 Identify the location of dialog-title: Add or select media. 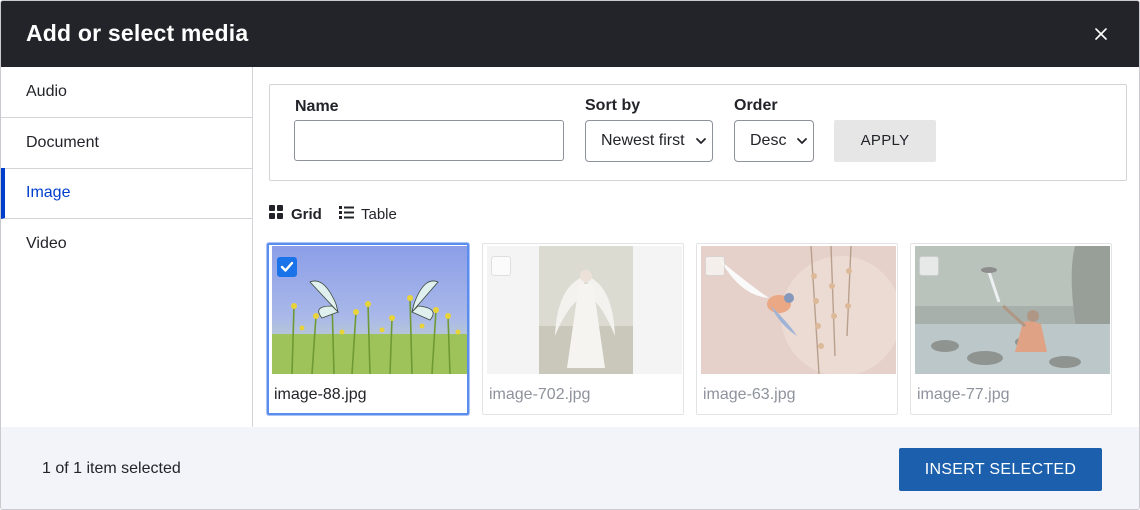
(137, 33).